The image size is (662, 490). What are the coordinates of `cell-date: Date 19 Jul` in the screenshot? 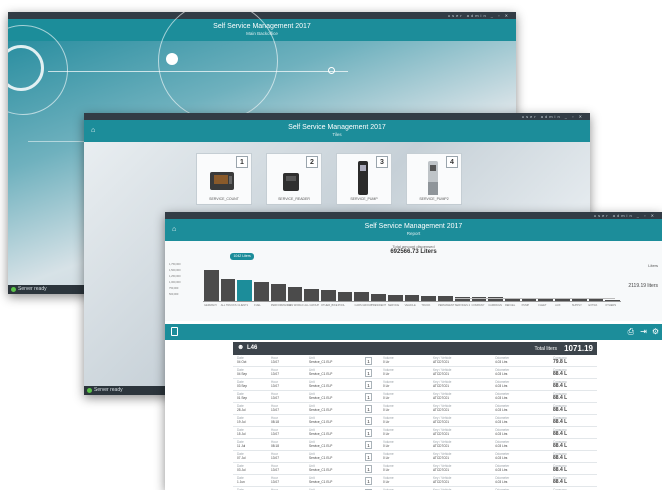 It's located at (241, 420).